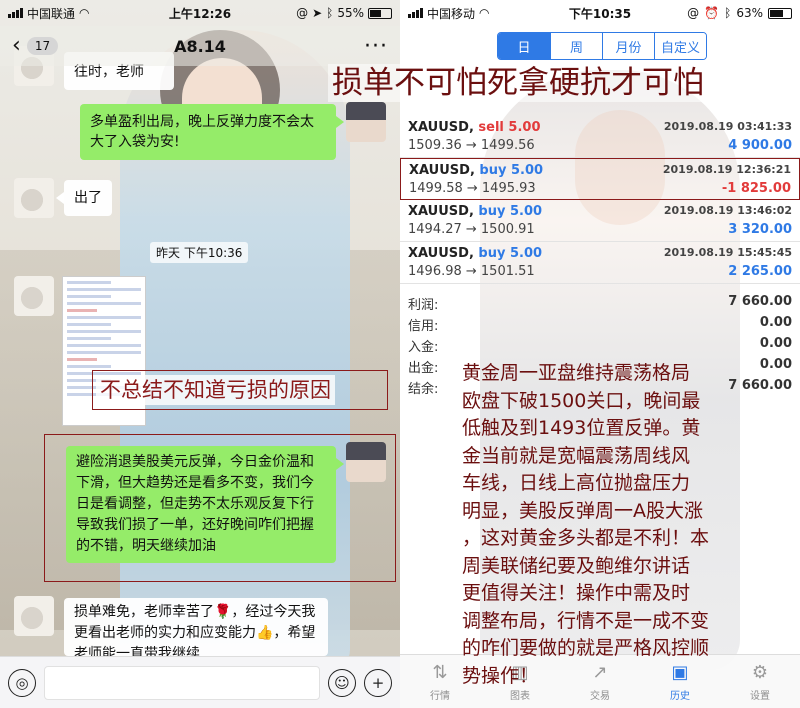 The height and width of the screenshot is (708, 800). I want to click on summary-label: 出金:, so click(423, 368).